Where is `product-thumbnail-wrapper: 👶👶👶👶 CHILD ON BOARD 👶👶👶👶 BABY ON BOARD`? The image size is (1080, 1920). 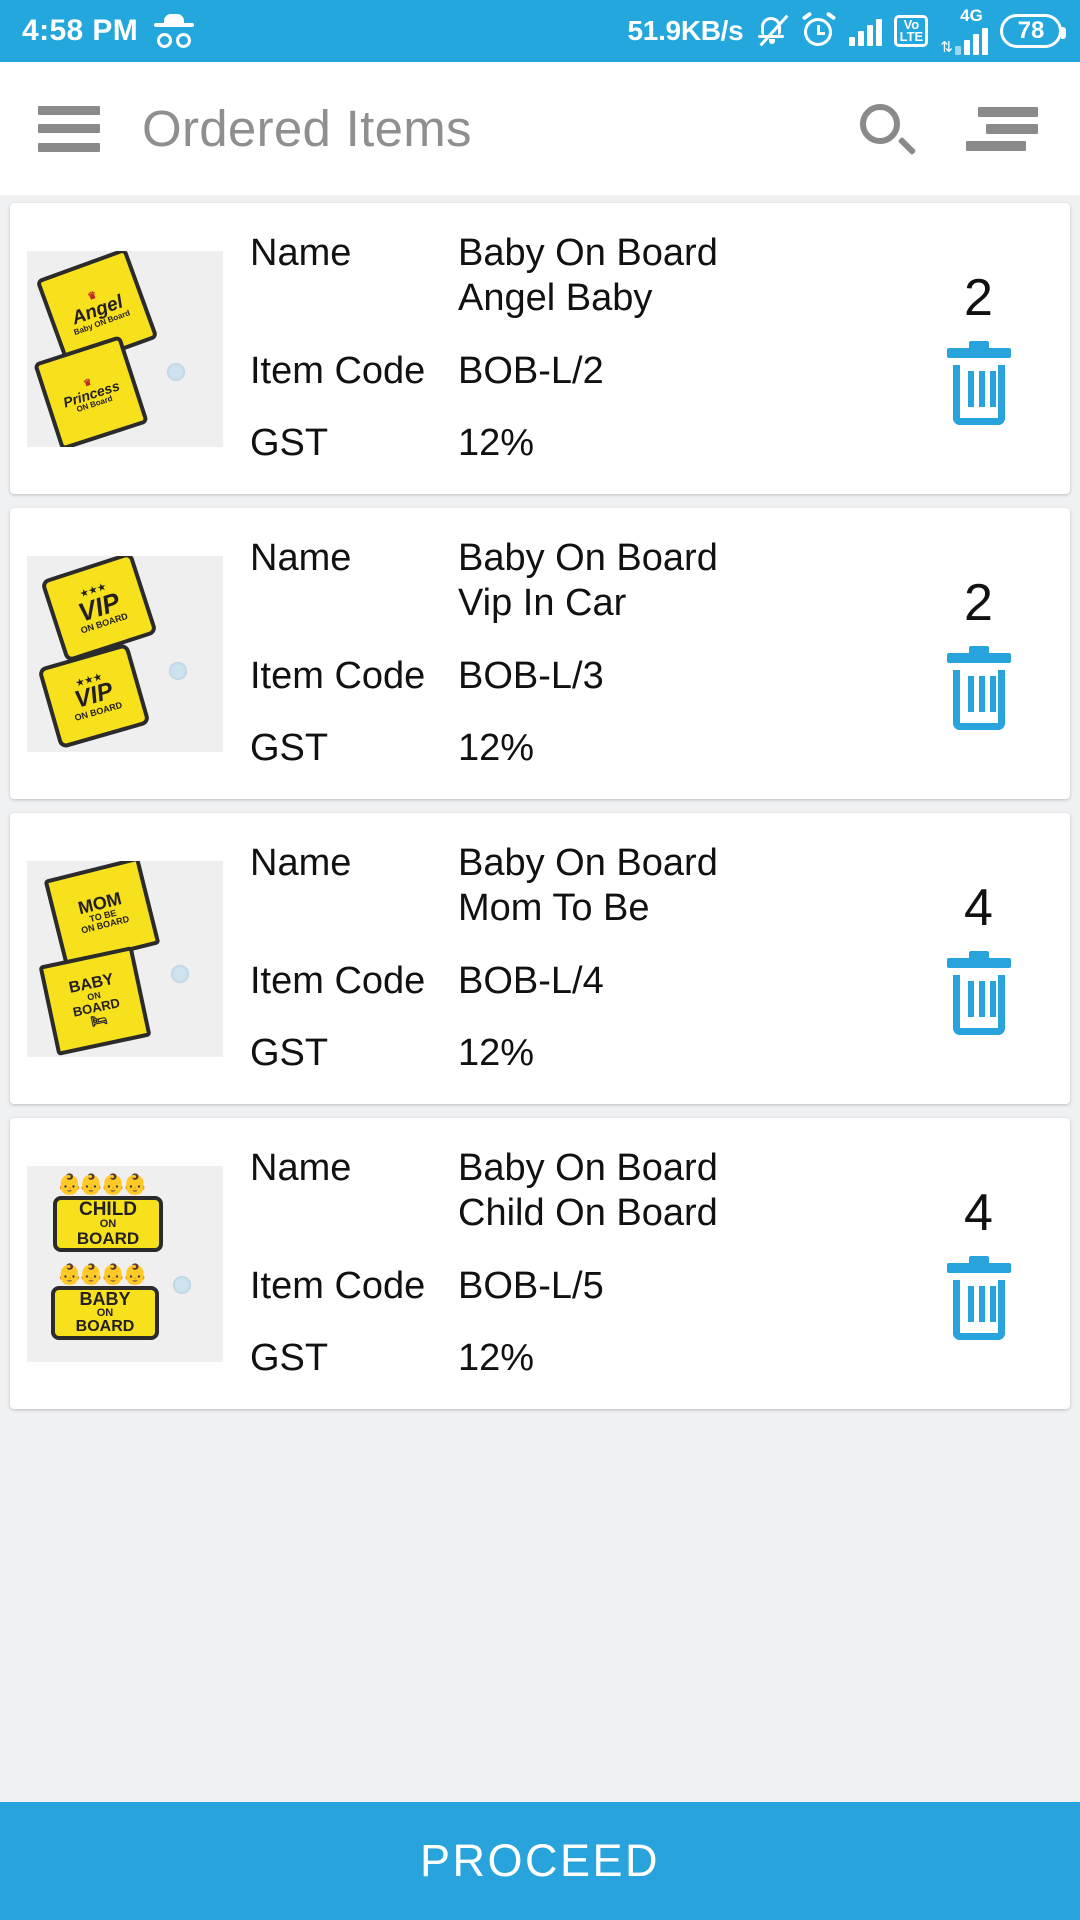 product-thumbnail-wrapper: 👶👶👶👶 CHILD ON BOARD 👶👶👶👶 BABY ON BOARD is located at coordinates (125, 1263).